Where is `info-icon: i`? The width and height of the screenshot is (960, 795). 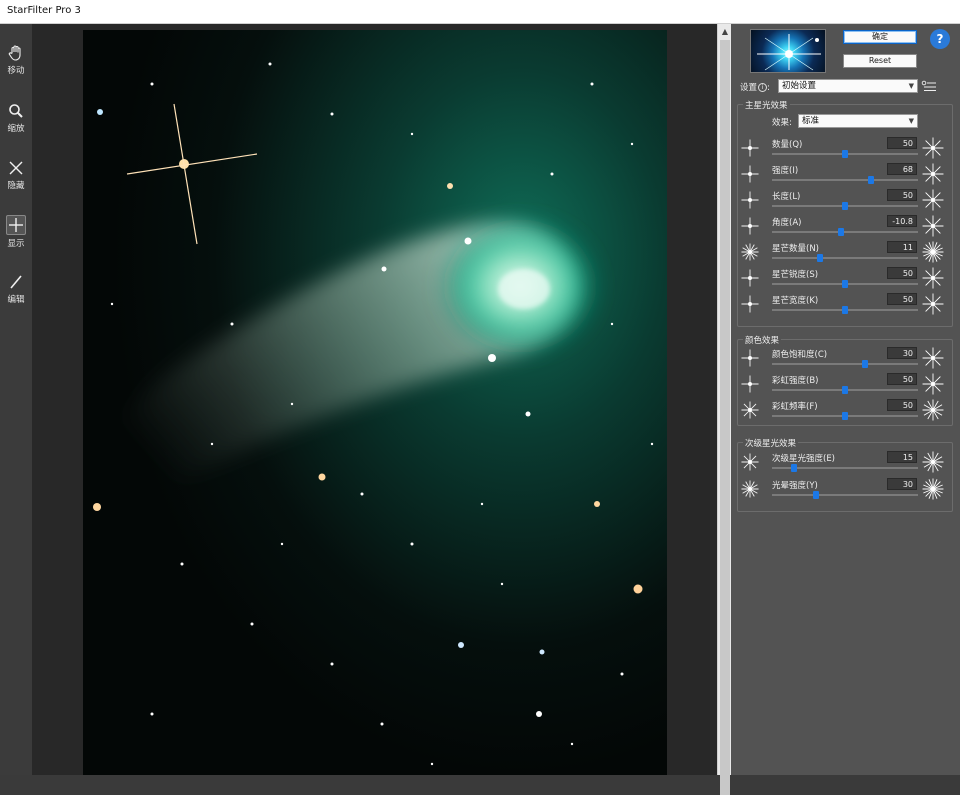 info-icon: i is located at coordinates (763, 87).